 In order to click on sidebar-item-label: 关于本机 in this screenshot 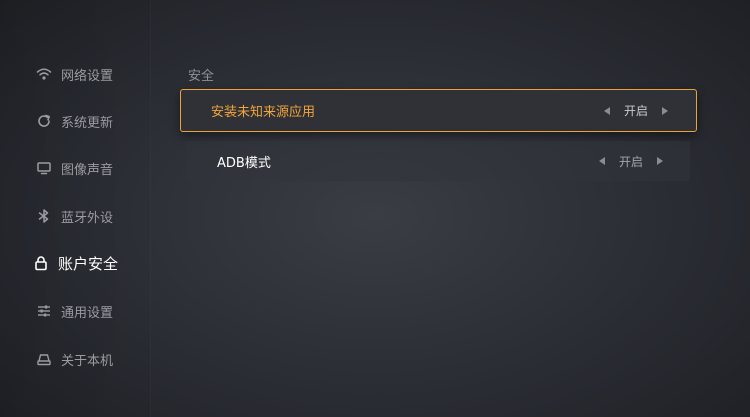, I will do `click(87, 361)`.